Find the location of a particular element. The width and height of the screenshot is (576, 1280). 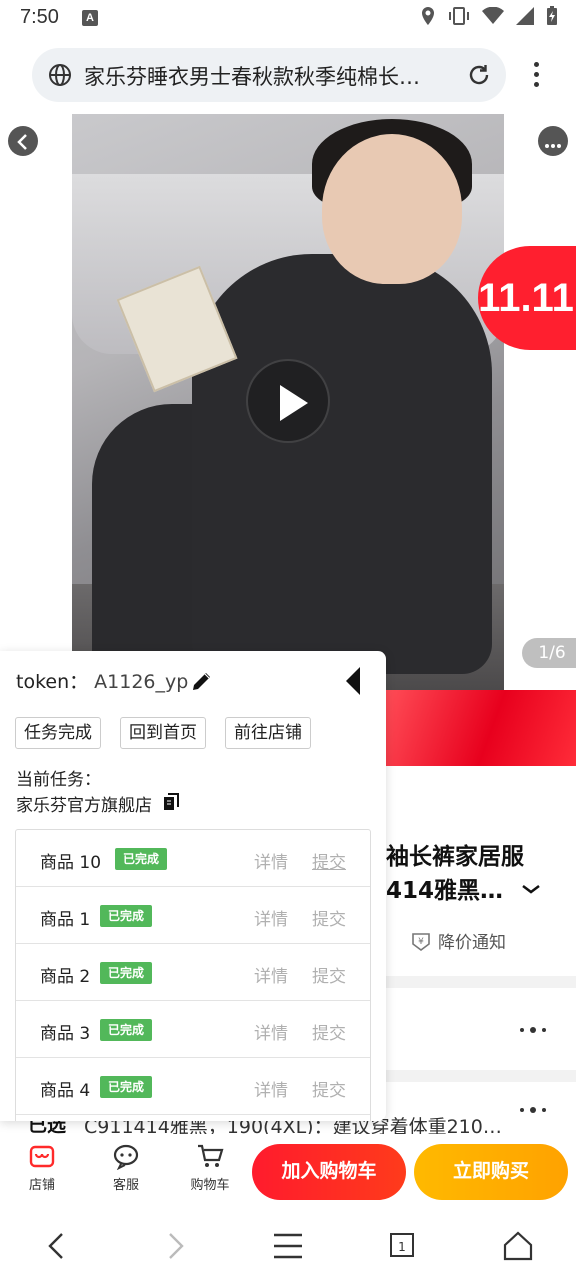

price-tag-icon: ¥ is located at coordinates (421, 941).